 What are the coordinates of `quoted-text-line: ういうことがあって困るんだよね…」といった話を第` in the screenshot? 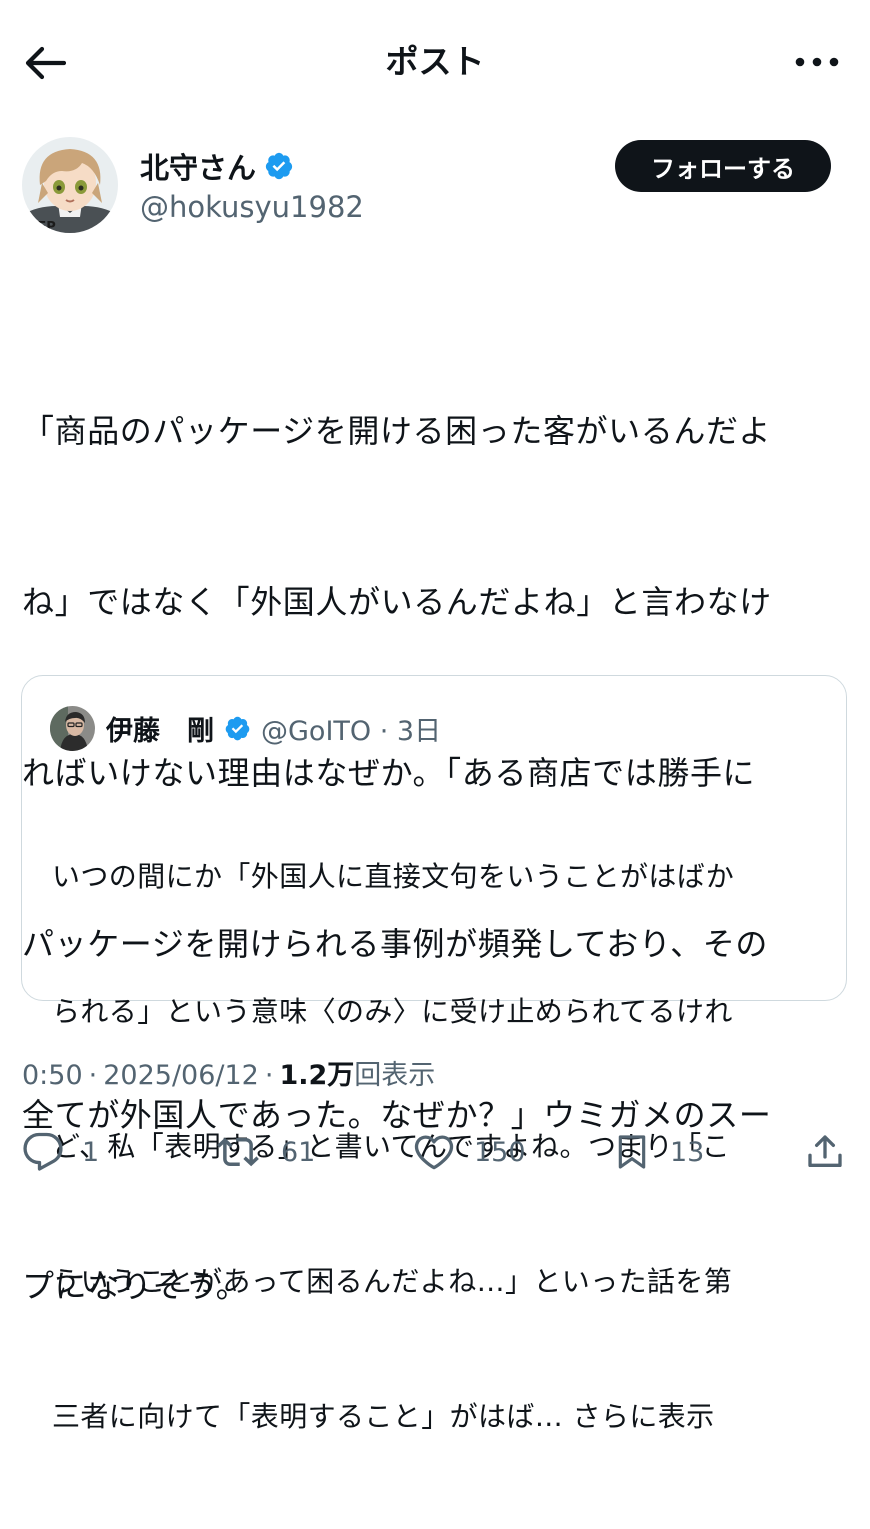 It's located at (392, 1281).